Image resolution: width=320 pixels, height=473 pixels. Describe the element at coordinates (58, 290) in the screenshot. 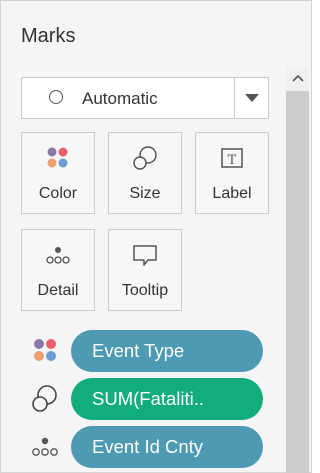

I see `detail-card-label: Detail` at that location.